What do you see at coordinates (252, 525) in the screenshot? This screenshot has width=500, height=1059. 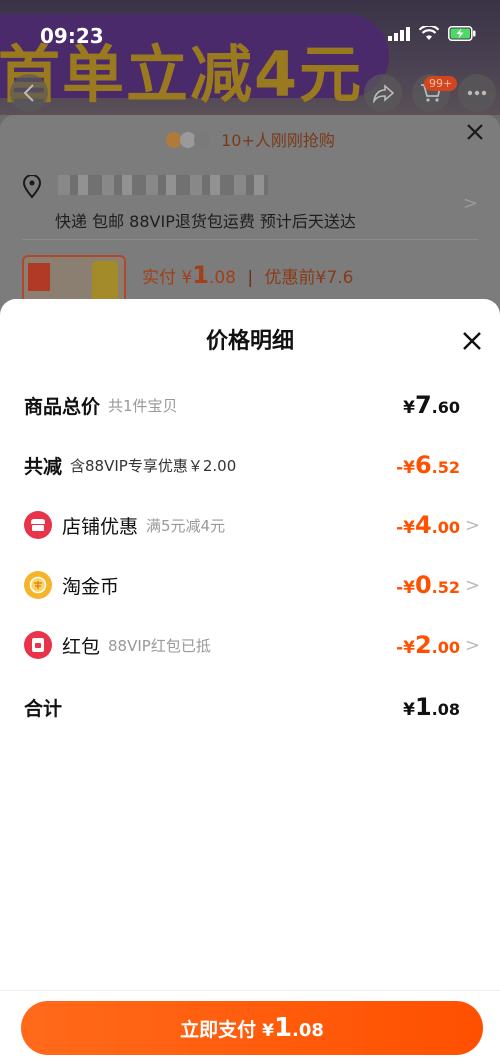 I see `row-shop-discount: 店铺优惠 满5元减4元 -¥4.00 >` at bounding box center [252, 525].